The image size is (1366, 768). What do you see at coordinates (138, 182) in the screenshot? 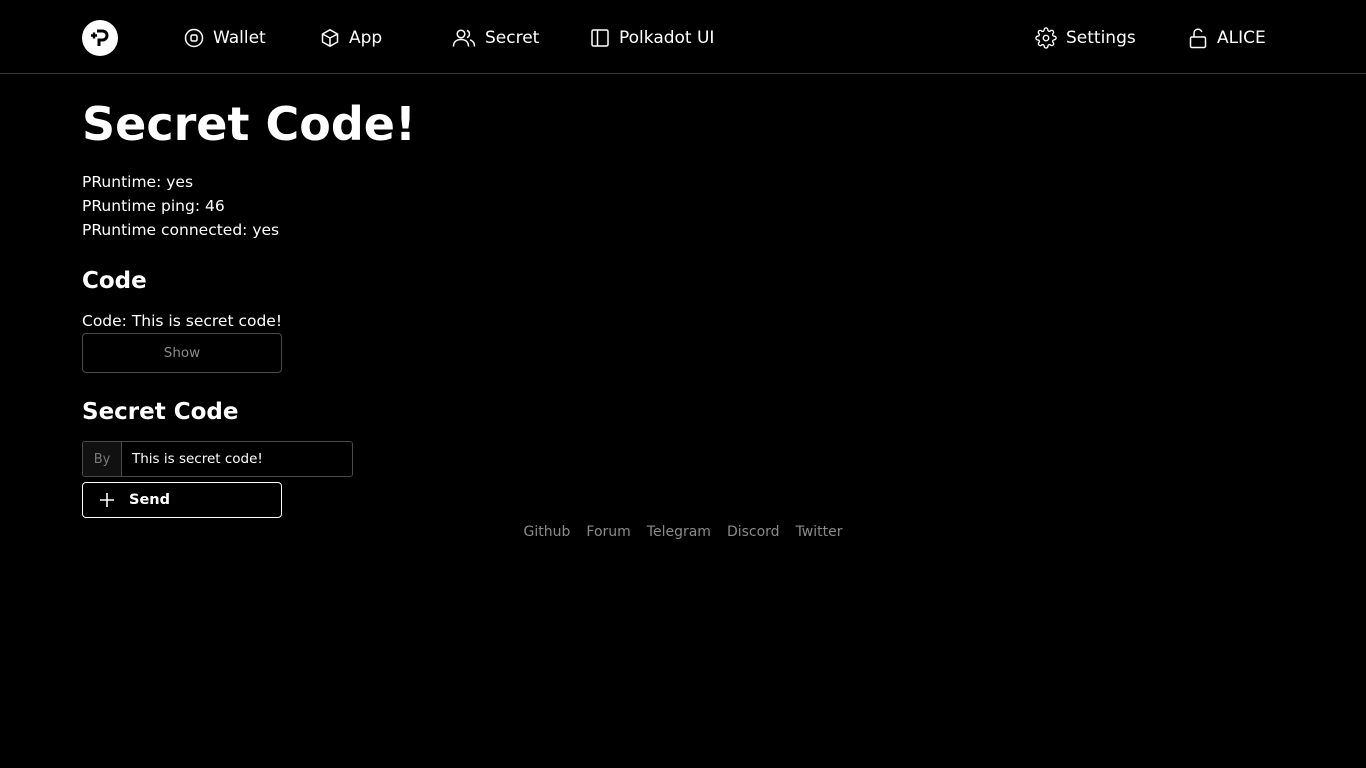
I see `pruntime-status-line: PRuntime: yes` at bounding box center [138, 182].